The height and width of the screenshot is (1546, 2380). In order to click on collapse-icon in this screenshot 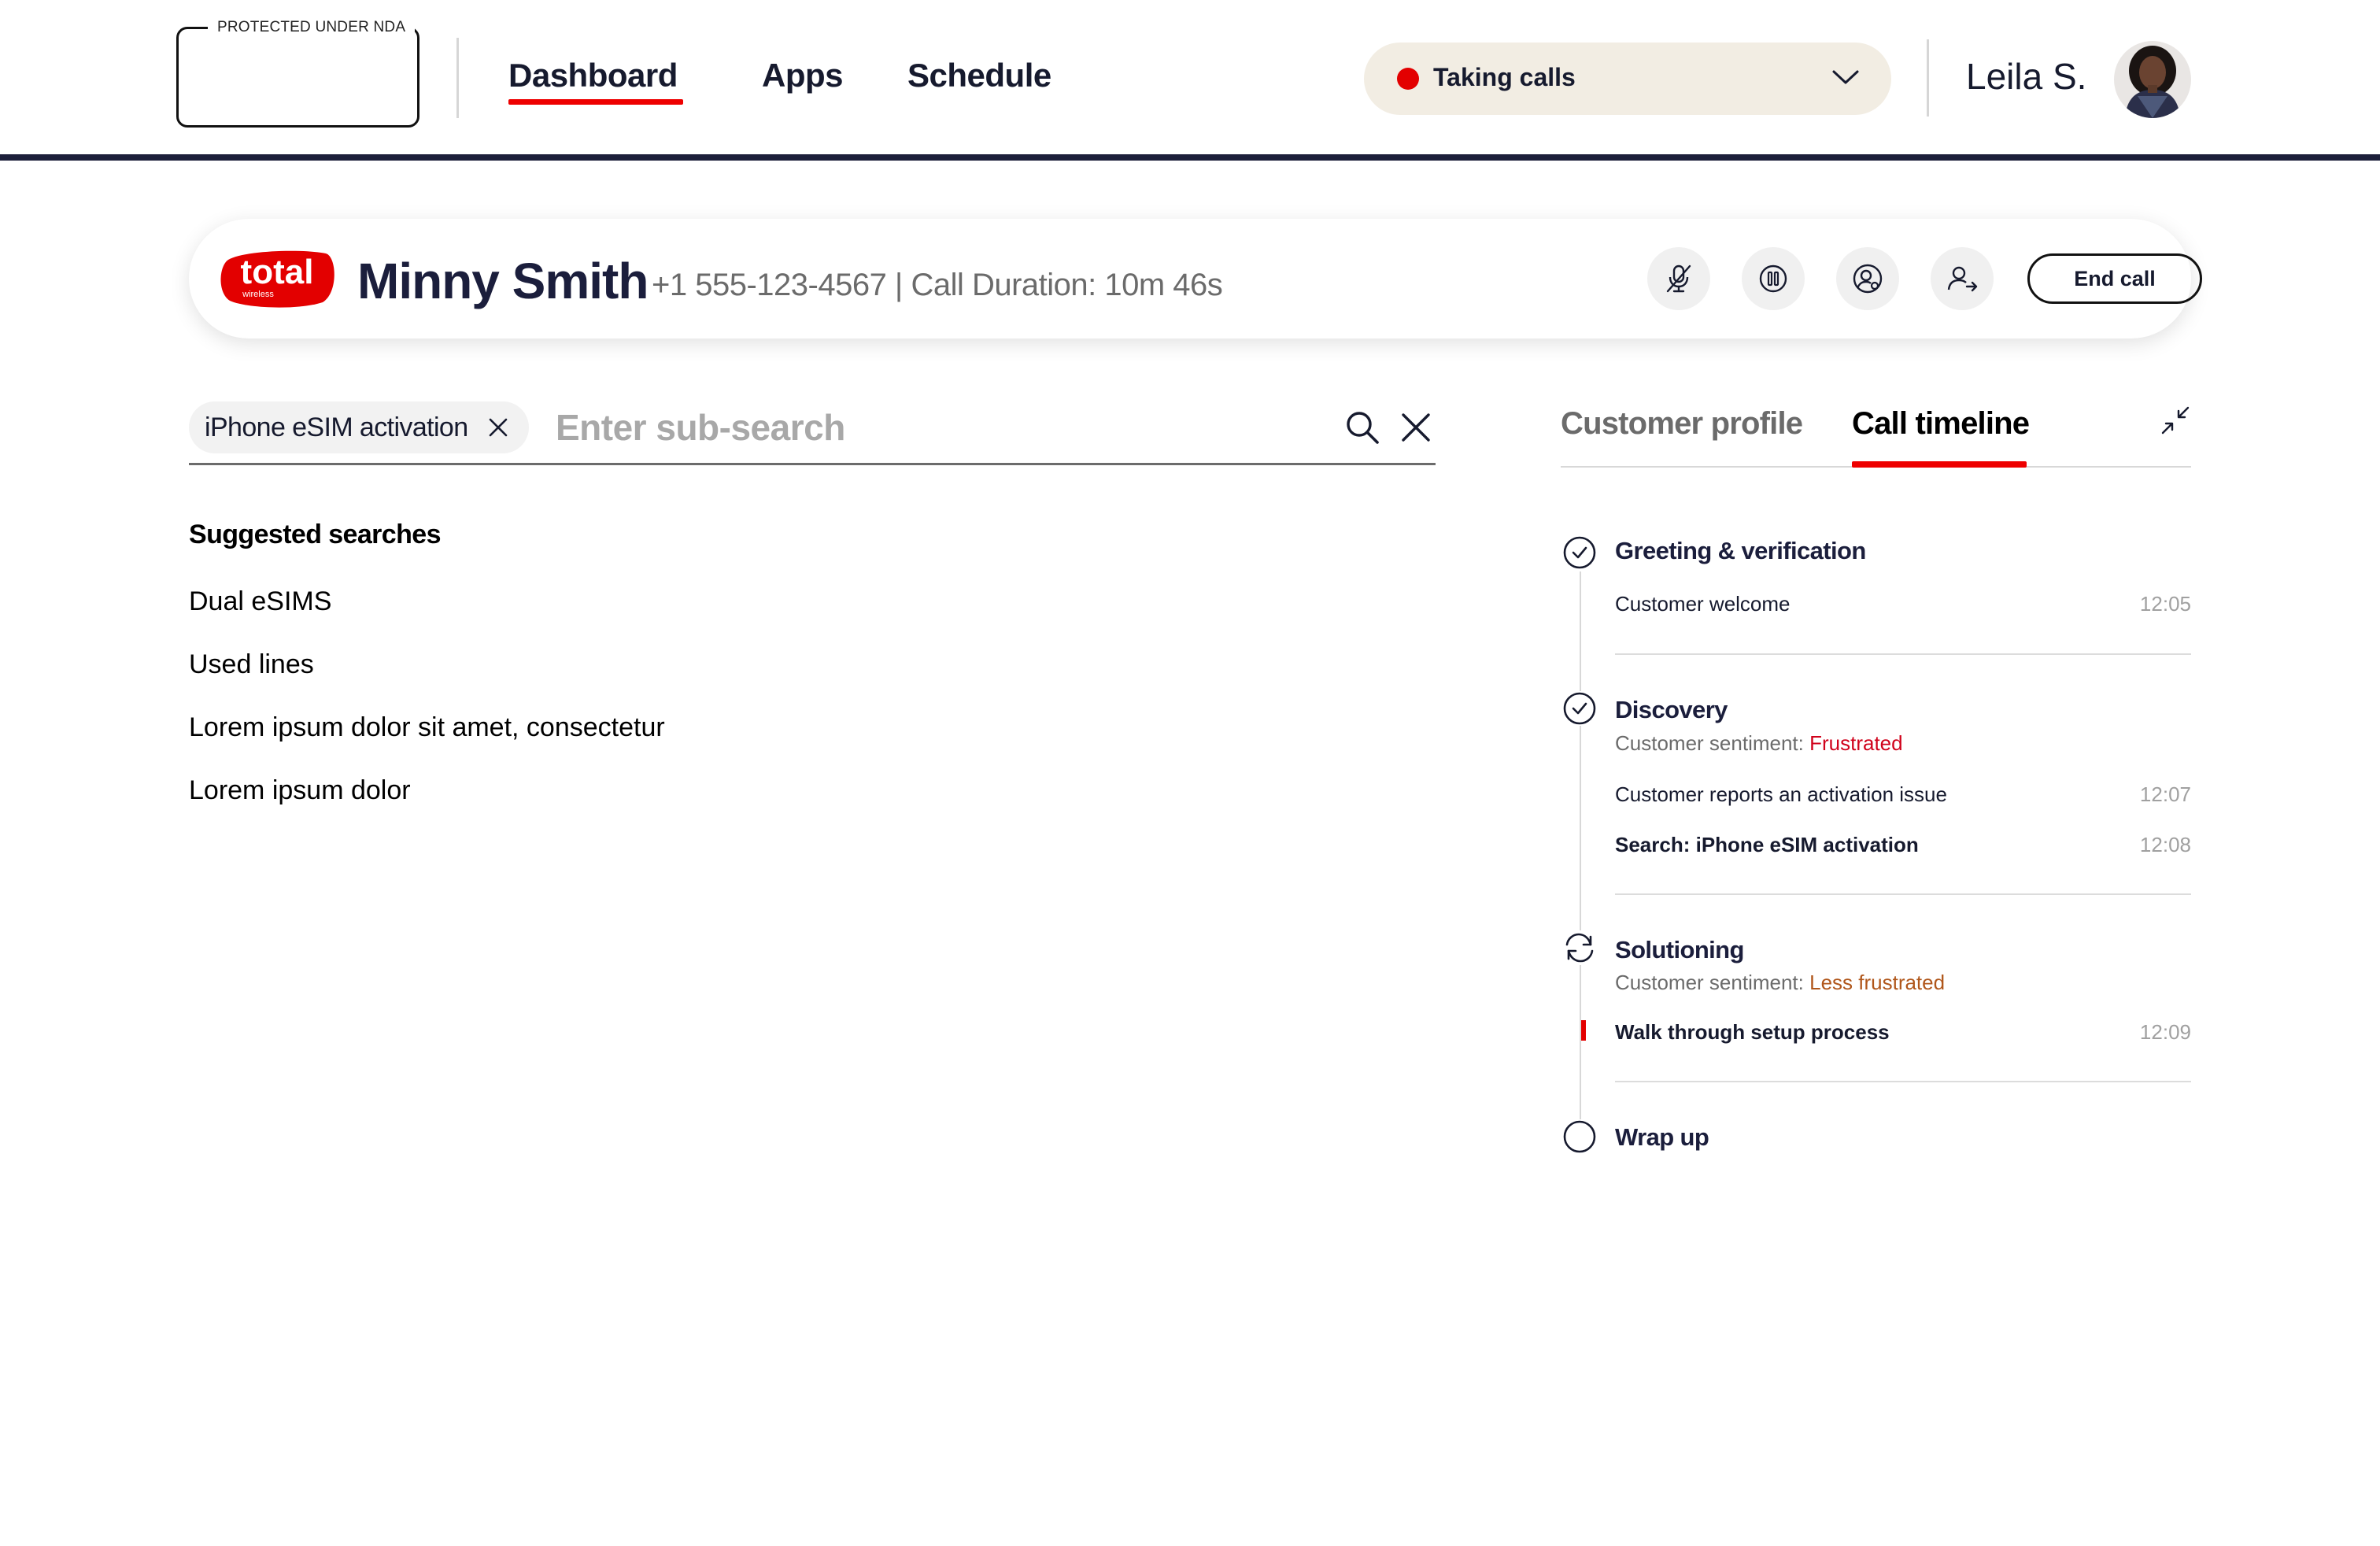, I will do `click(2175, 421)`.